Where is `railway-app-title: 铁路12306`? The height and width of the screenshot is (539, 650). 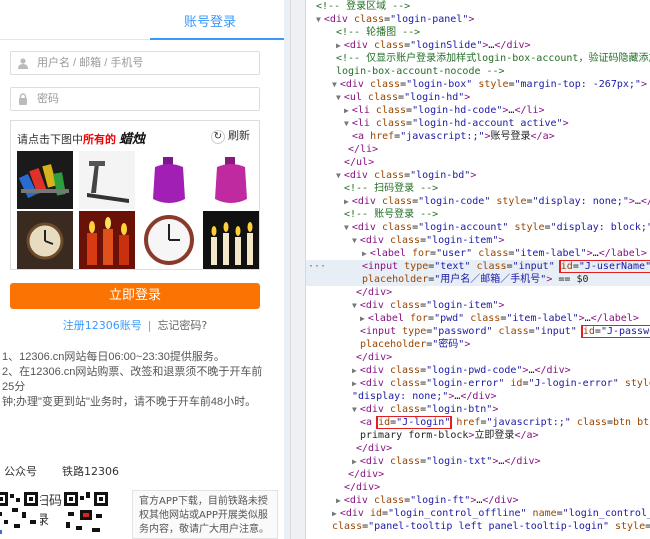 railway-app-title: 铁路12306 is located at coordinates (90, 471).